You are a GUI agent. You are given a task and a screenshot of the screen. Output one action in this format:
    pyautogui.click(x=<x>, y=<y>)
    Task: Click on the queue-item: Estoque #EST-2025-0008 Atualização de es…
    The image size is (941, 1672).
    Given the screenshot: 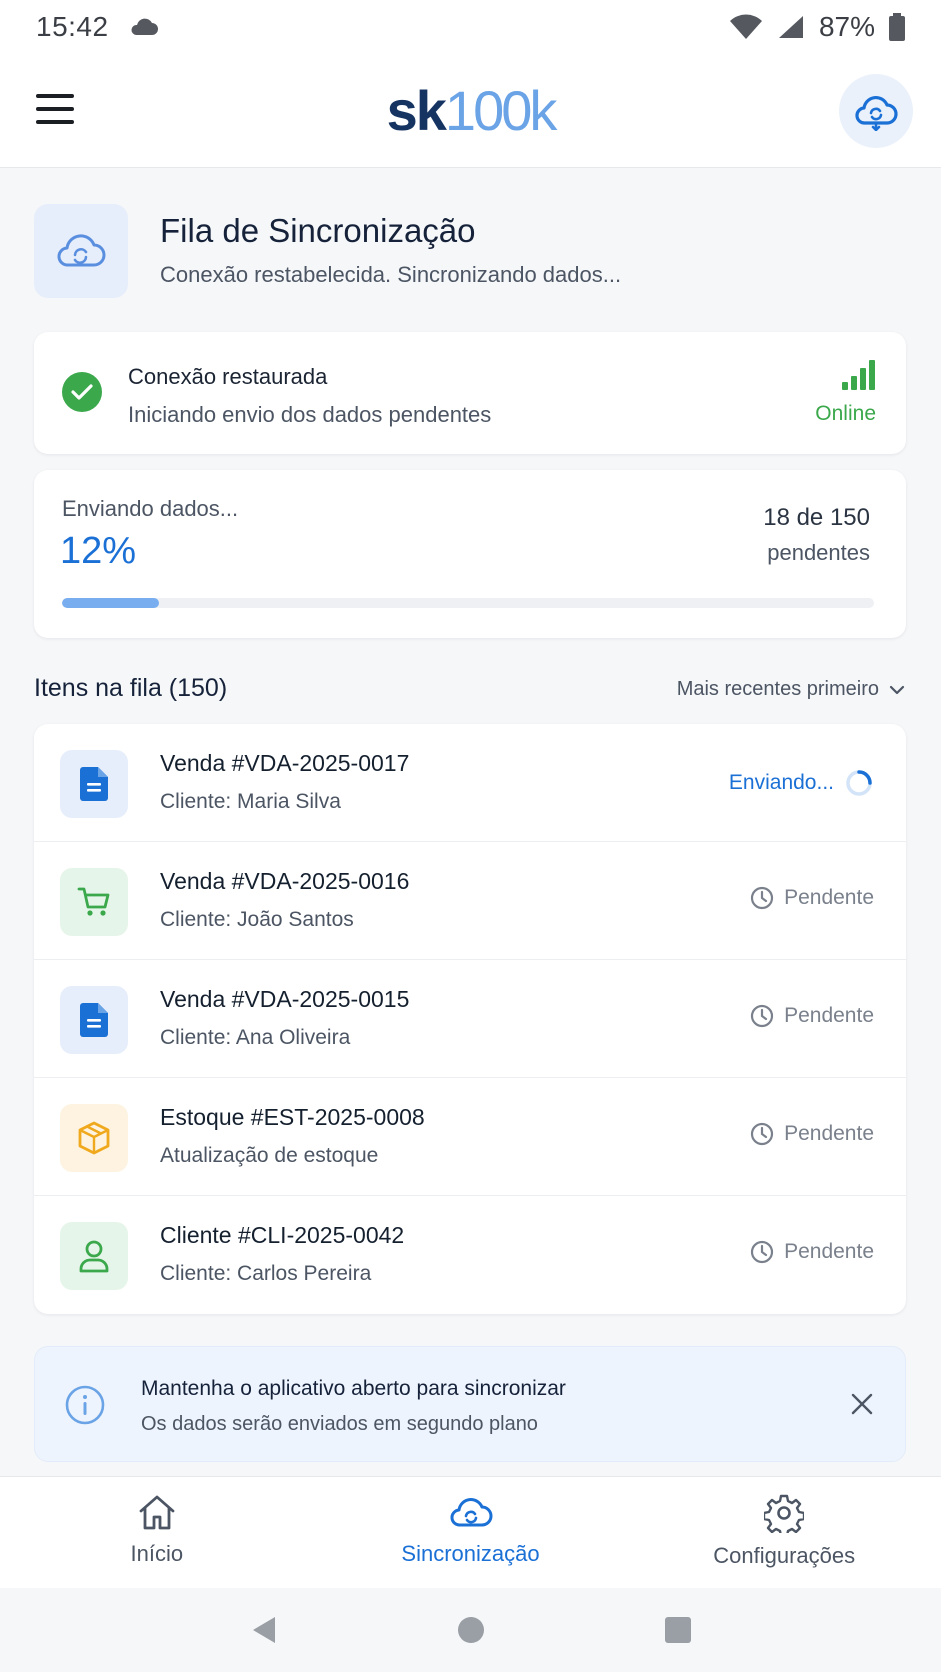 What is the action you would take?
    pyautogui.click(x=470, y=1137)
    